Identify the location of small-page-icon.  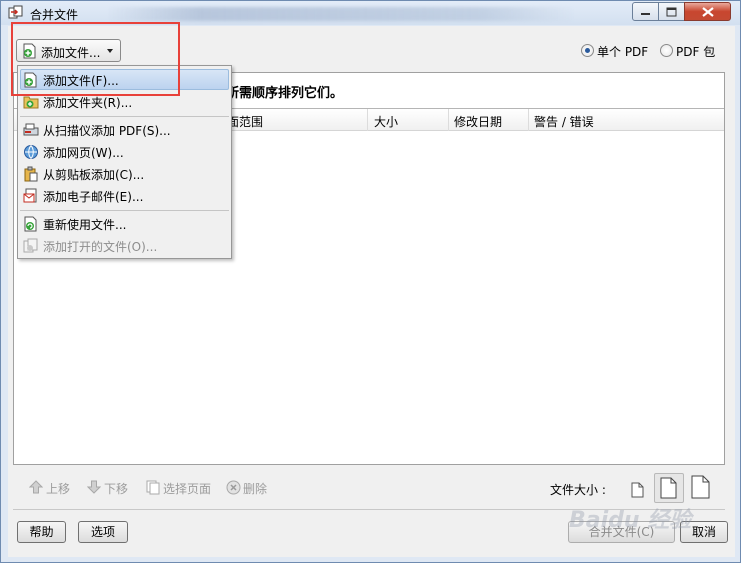
(637, 490).